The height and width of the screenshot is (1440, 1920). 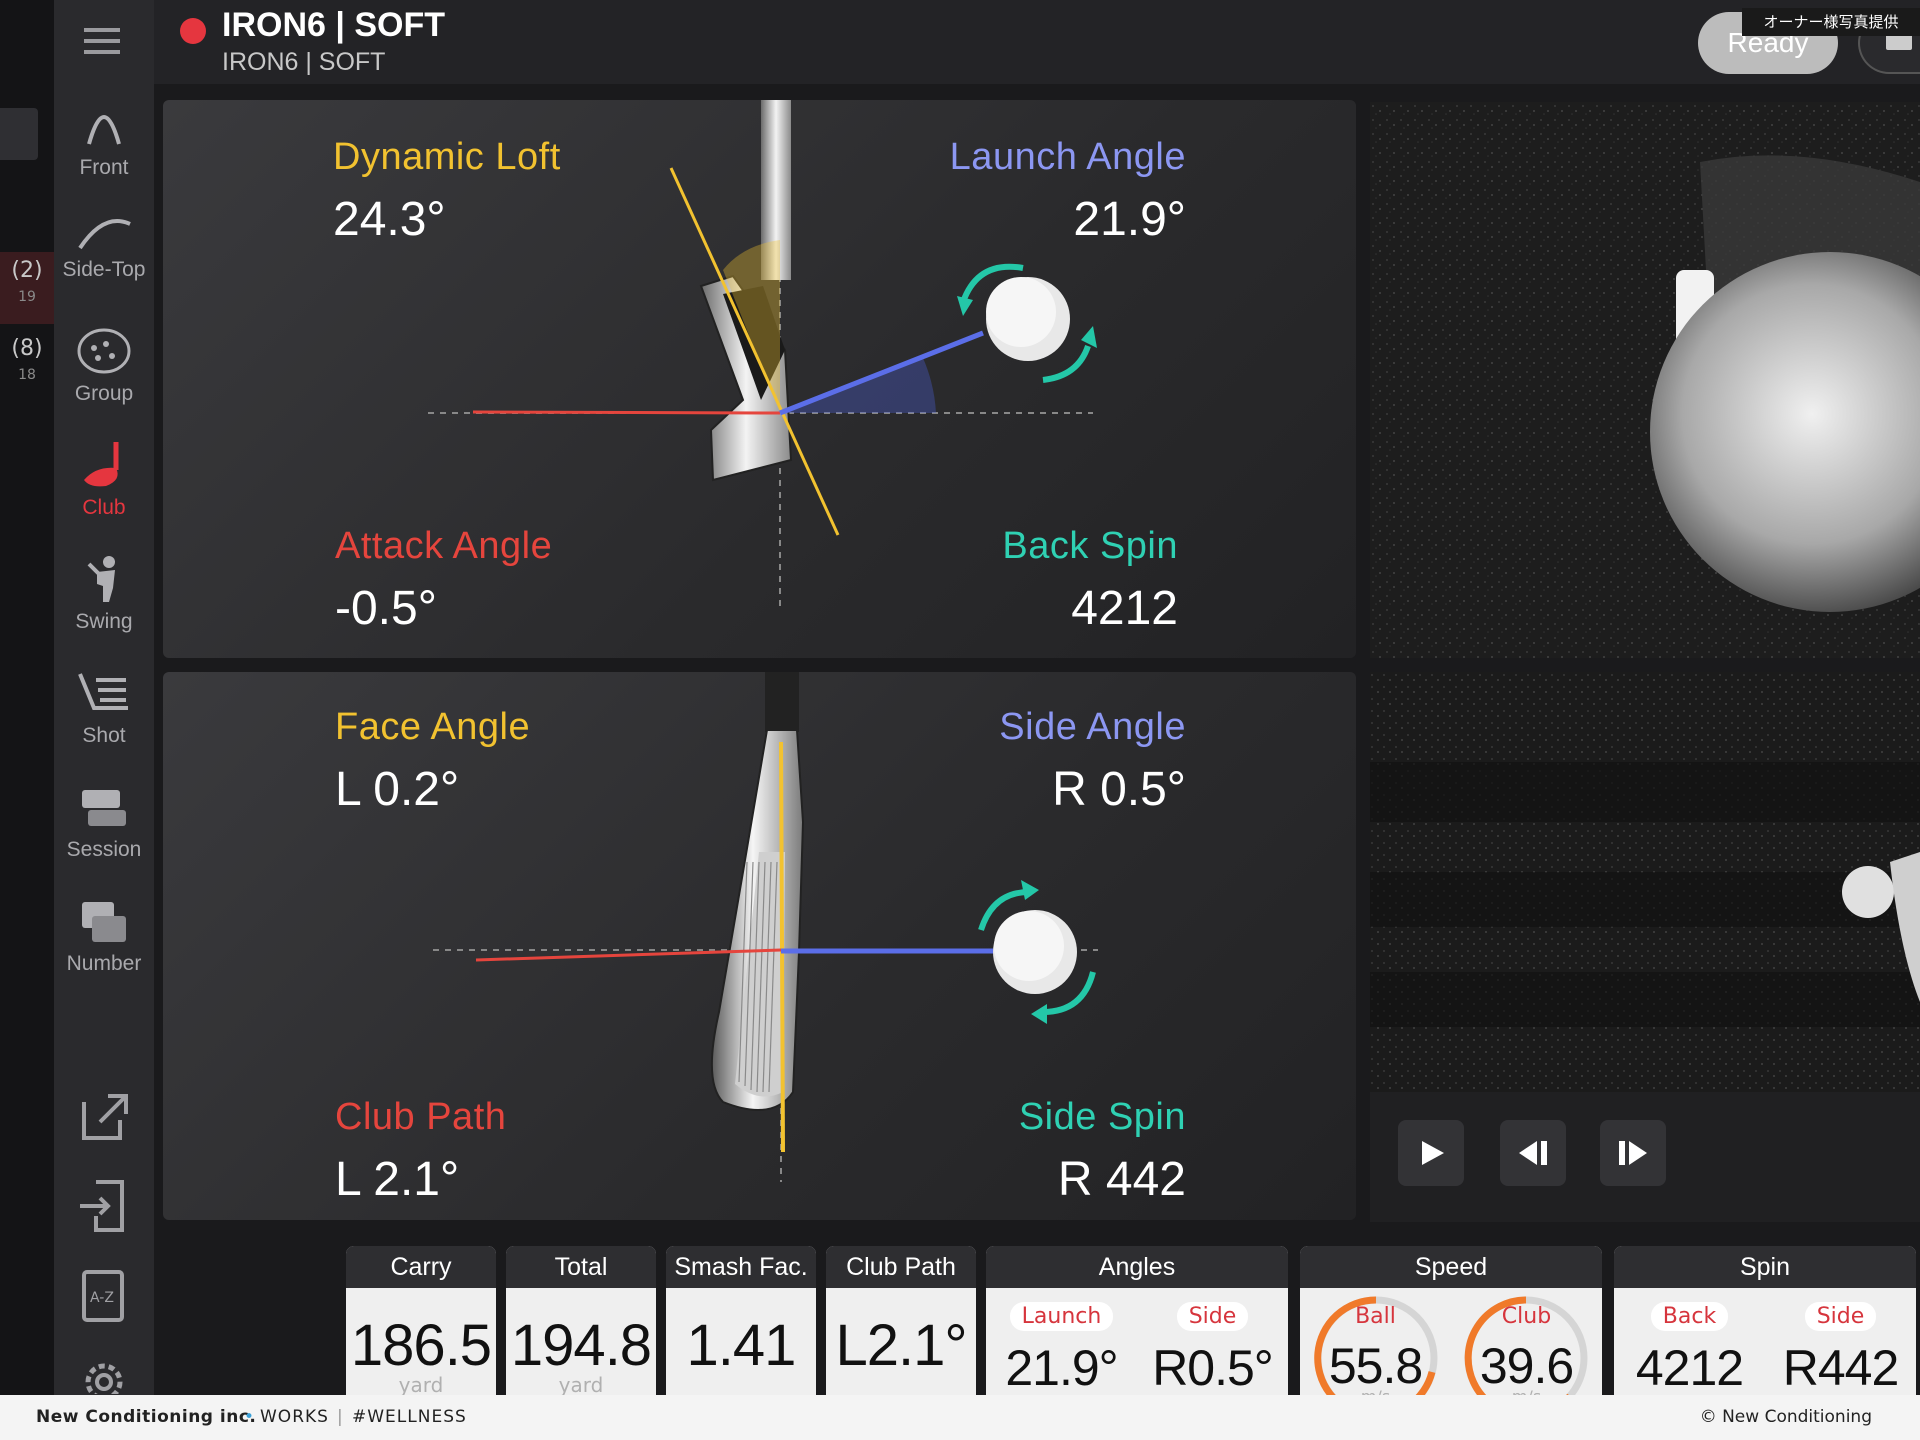 I want to click on smash-label: Smash Fac., so click(x=741, y=1267).